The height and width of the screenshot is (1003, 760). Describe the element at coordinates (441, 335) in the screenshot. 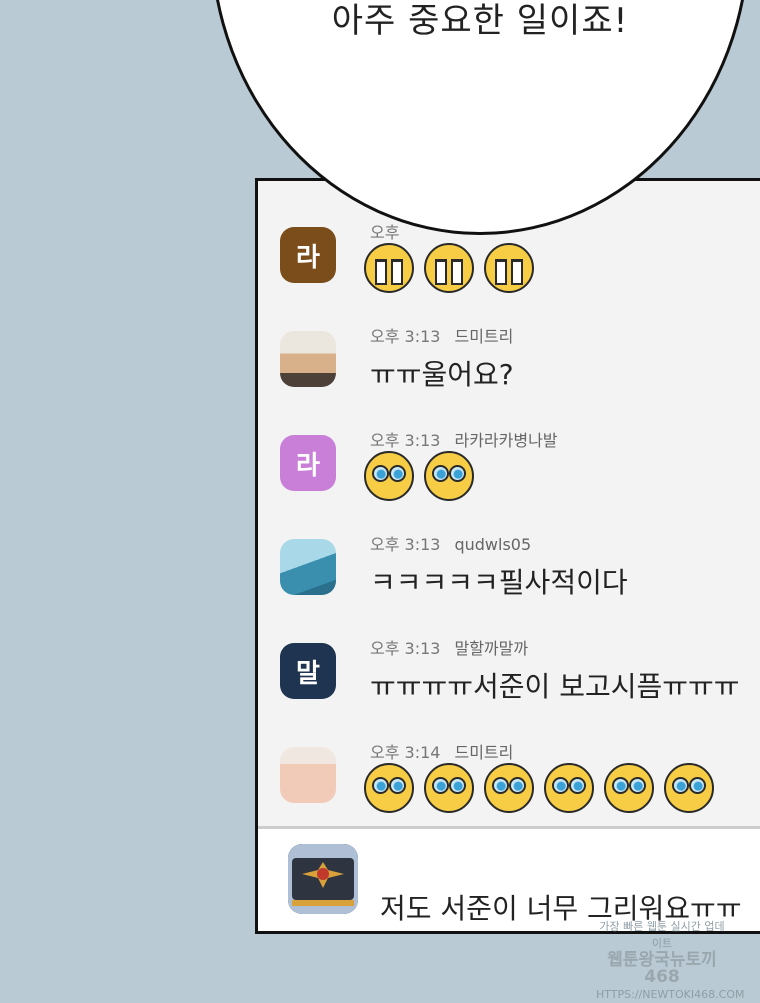

I see `message-meta: 오후 3:13 드미트리` at that location.